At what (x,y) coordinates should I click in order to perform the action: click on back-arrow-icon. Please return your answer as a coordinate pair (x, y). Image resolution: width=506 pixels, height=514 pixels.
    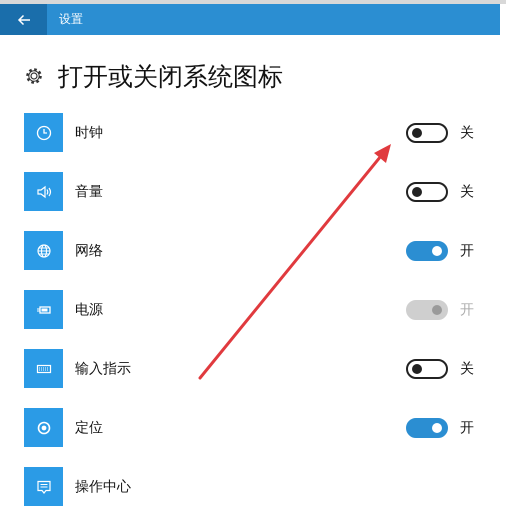
    Looking at the image, I should click on (23, 20).